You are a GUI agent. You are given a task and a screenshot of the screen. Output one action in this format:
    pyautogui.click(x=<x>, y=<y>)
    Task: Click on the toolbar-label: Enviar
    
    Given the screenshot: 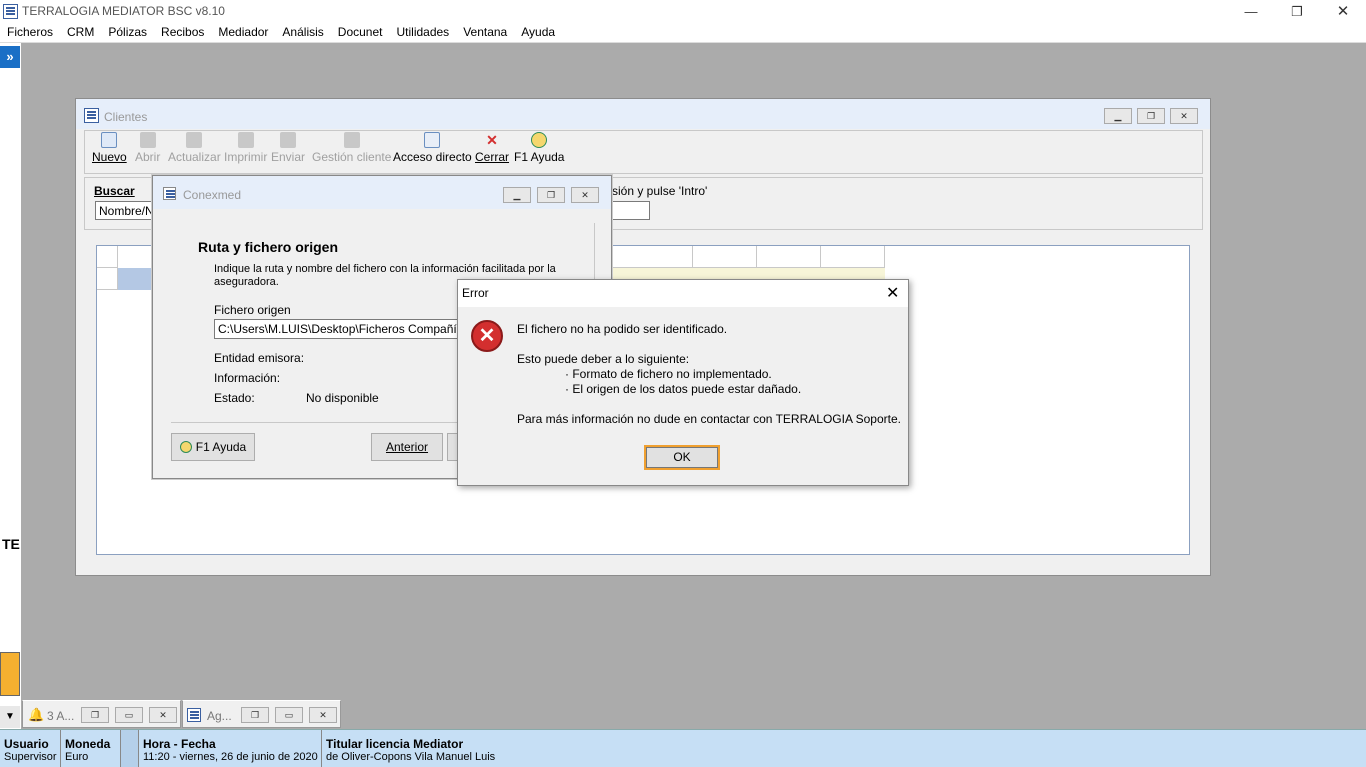 What is the action you would take?
    pyautogui.click(x=288, y=157)
    